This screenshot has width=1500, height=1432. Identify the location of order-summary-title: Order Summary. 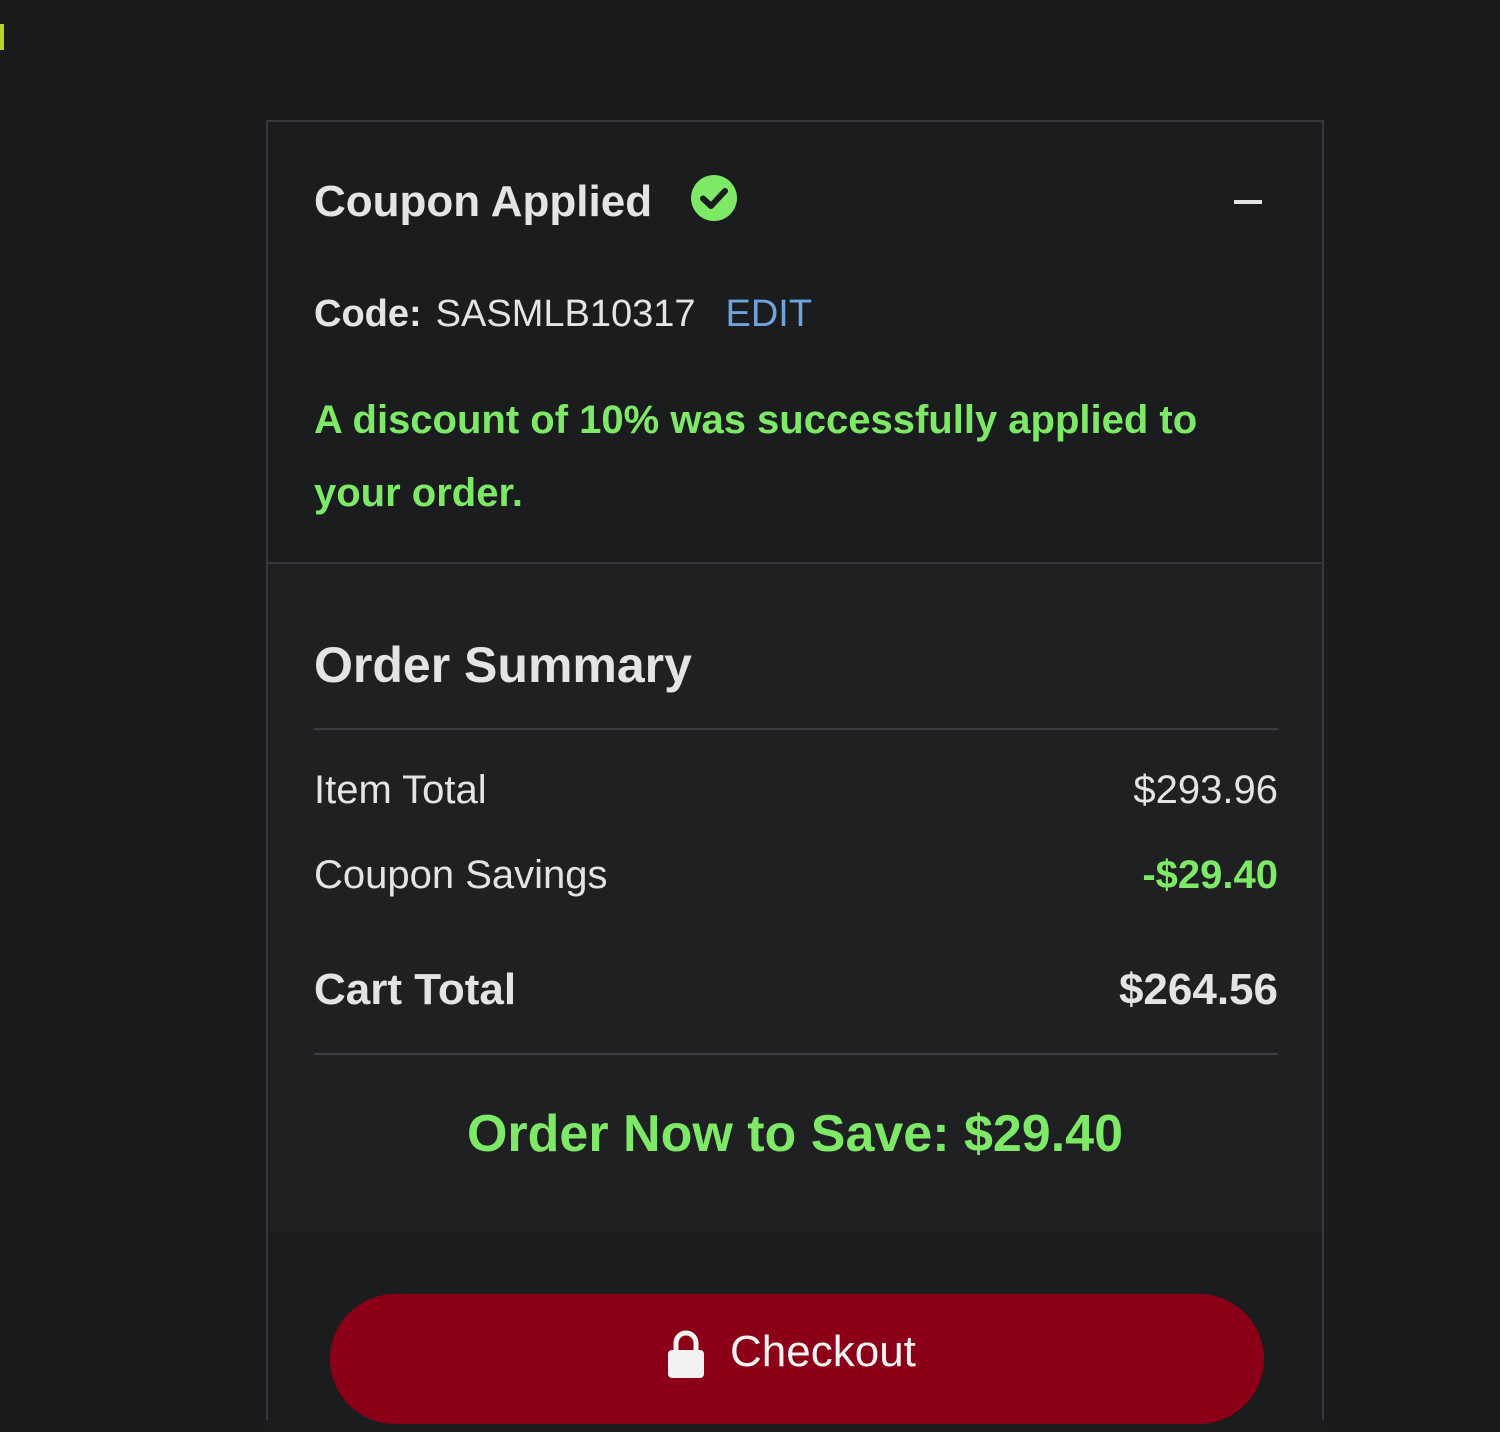
(503, 665).